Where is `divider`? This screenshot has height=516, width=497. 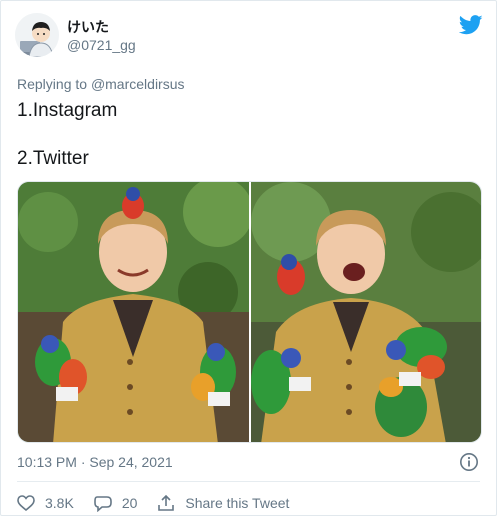
divider is located at coordinates (248, 481).